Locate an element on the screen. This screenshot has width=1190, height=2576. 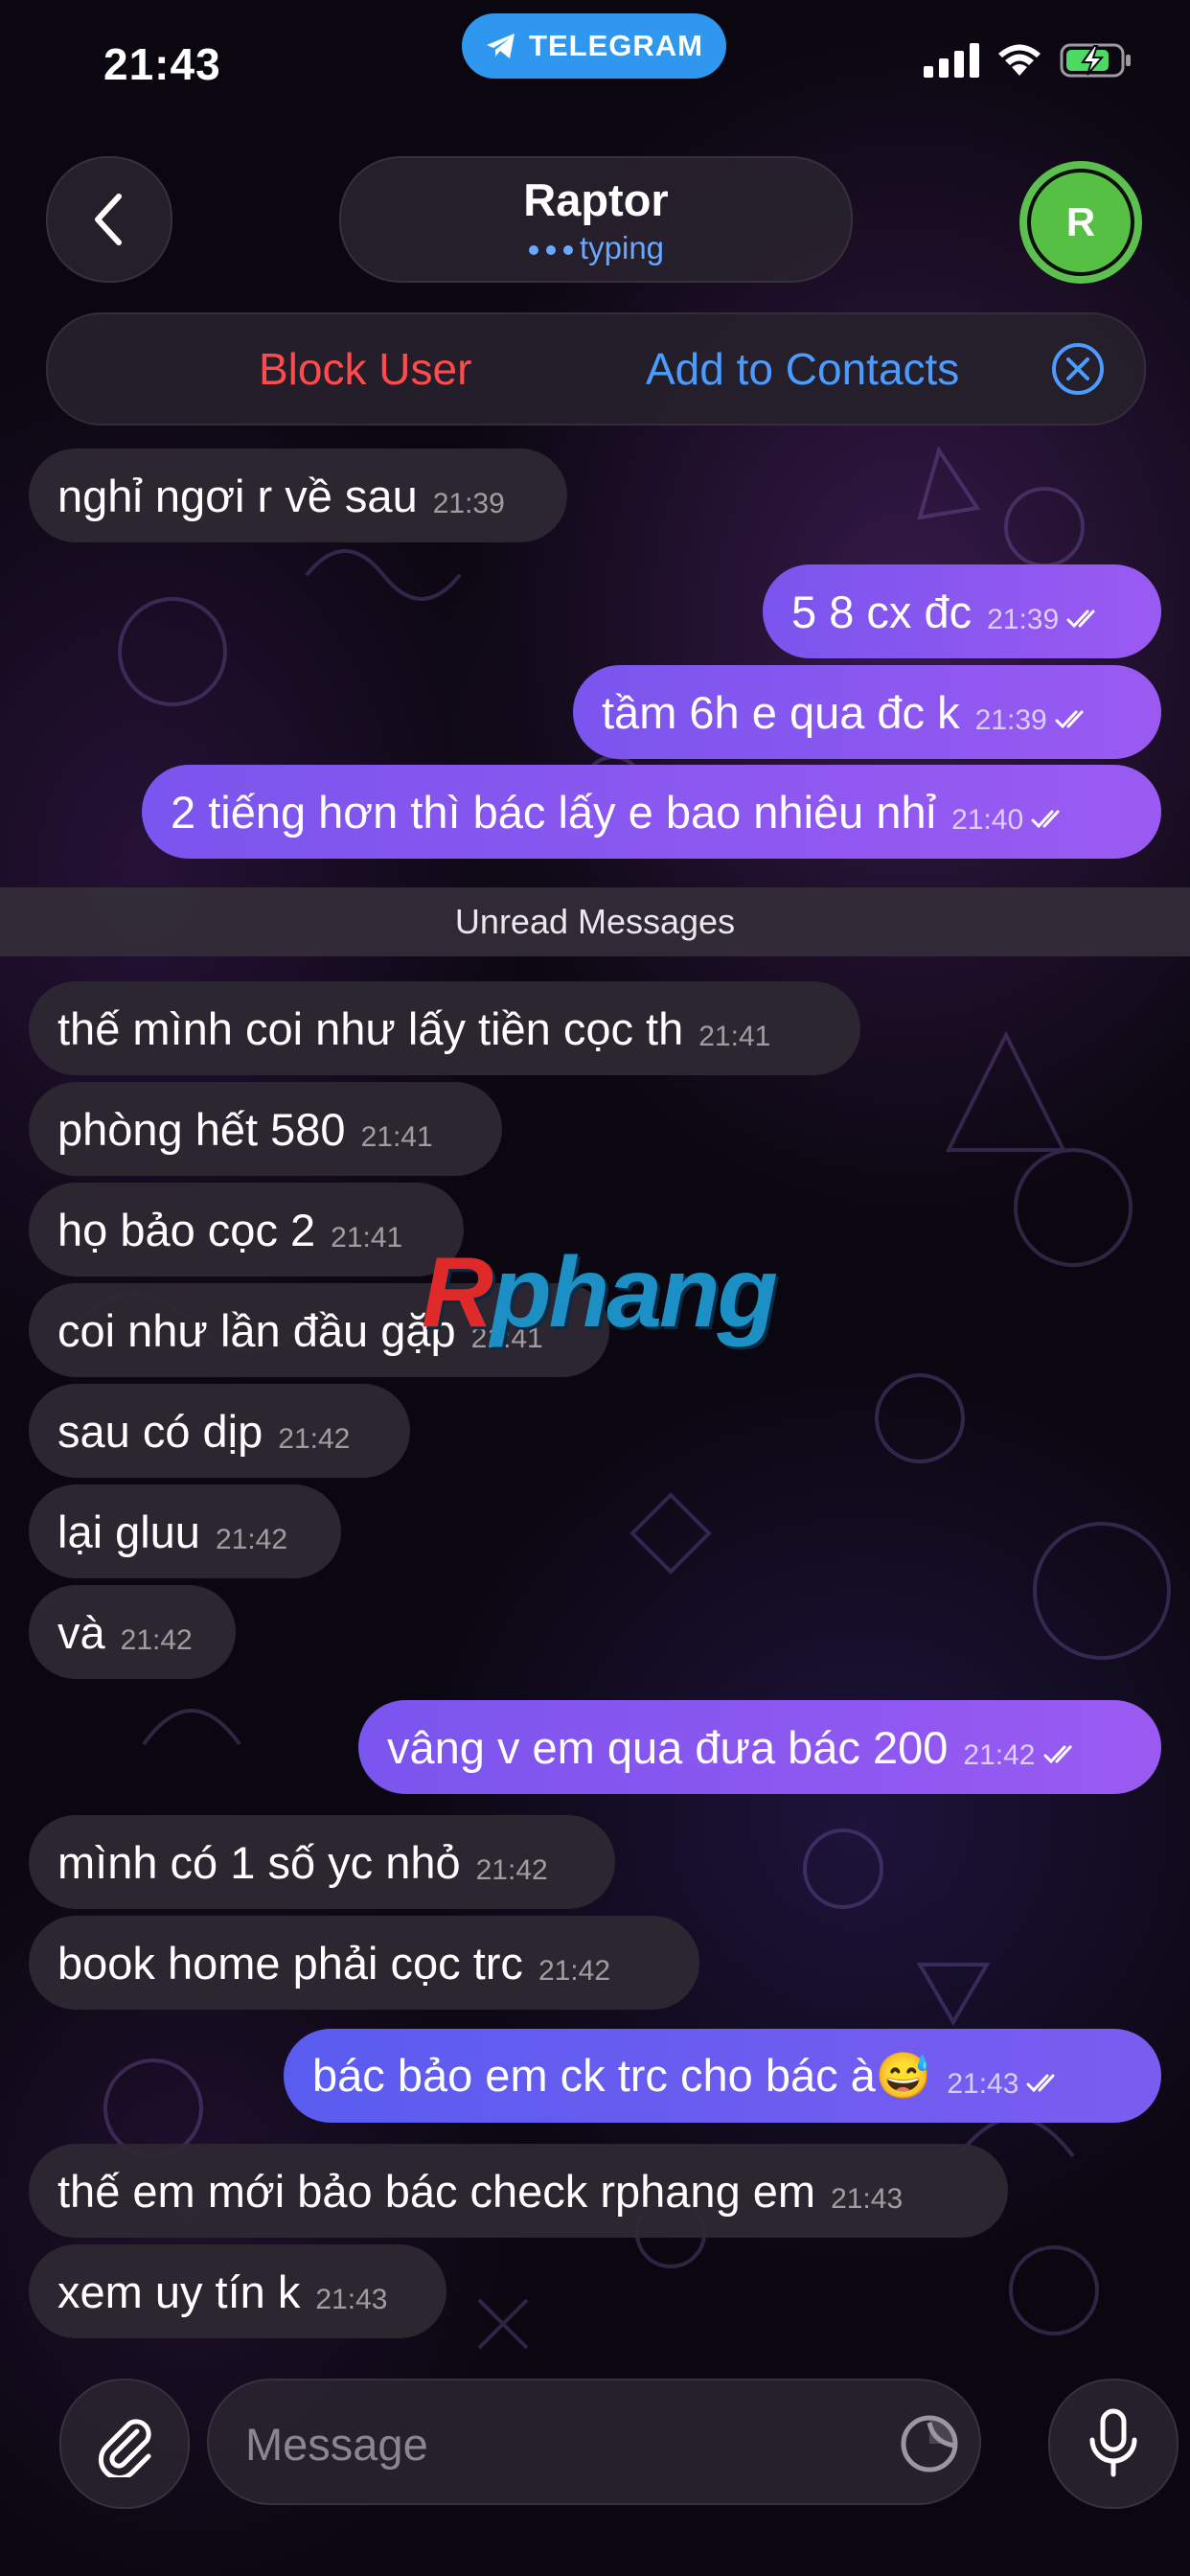
microphone-icon is located at coordinates (1113, 2442).